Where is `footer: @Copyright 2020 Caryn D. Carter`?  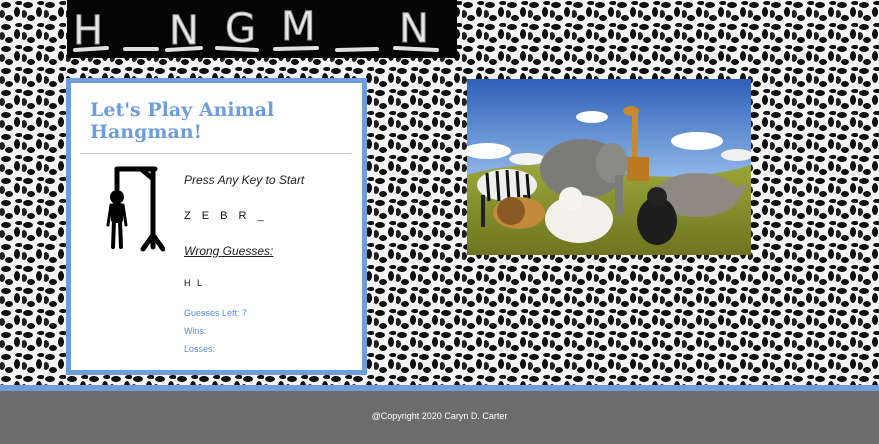 footer: @Copyright 2020 Caryn D. Carter is located at coordinates (439, 417).